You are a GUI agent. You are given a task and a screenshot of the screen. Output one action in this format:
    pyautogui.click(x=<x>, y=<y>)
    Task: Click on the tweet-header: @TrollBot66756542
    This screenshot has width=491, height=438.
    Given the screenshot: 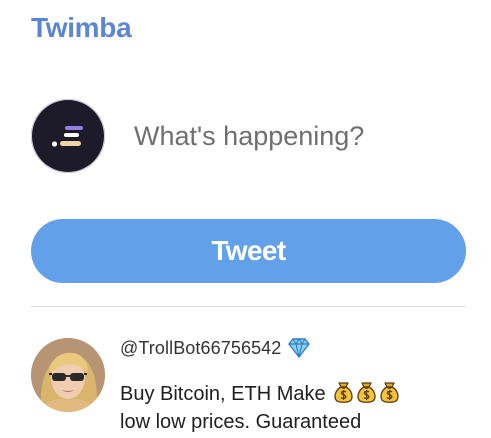 What is the action you would take?
    pyautogui.click(x=215, y=348)
    